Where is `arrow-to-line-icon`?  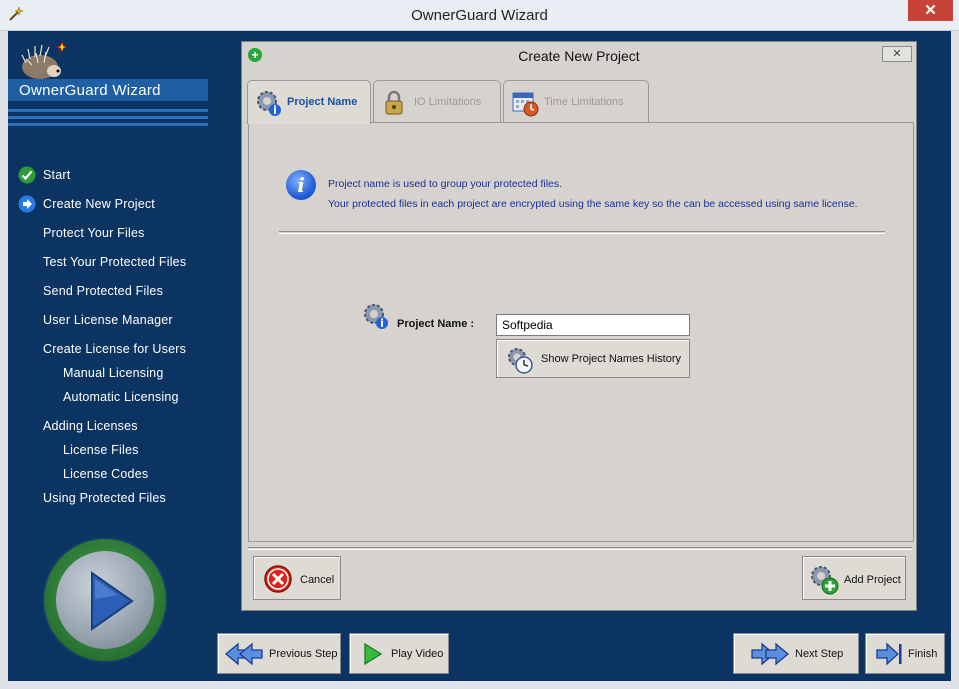 arrow-to-line-icon is located at coordinates (889, 654).